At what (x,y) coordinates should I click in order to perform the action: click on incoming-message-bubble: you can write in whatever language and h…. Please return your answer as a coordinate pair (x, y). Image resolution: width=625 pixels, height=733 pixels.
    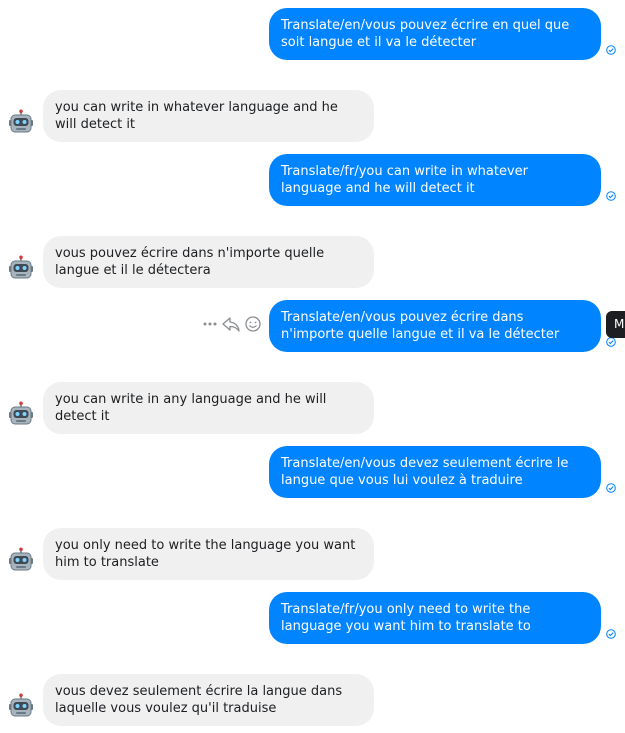
    Looking at the image, I should click on (208, 116).